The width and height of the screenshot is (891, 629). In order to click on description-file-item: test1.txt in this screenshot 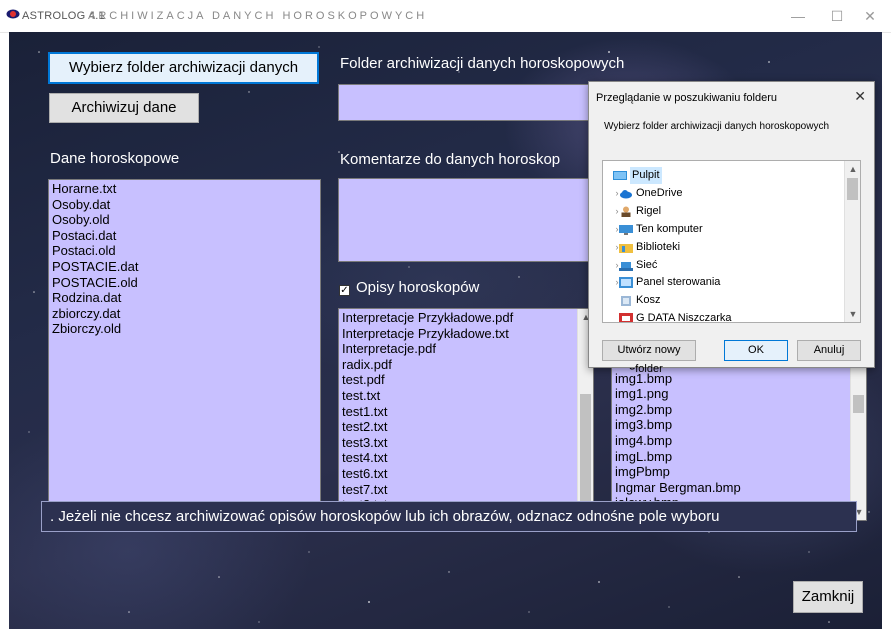, I will do `click(466, 412)`.